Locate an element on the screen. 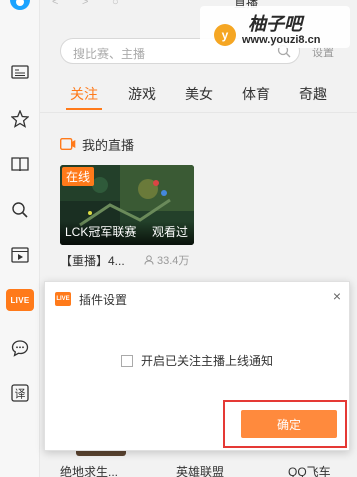 The width and height of the screenshot is (357, 477). chat-bubble-icon is located at coordinates (20, 348).